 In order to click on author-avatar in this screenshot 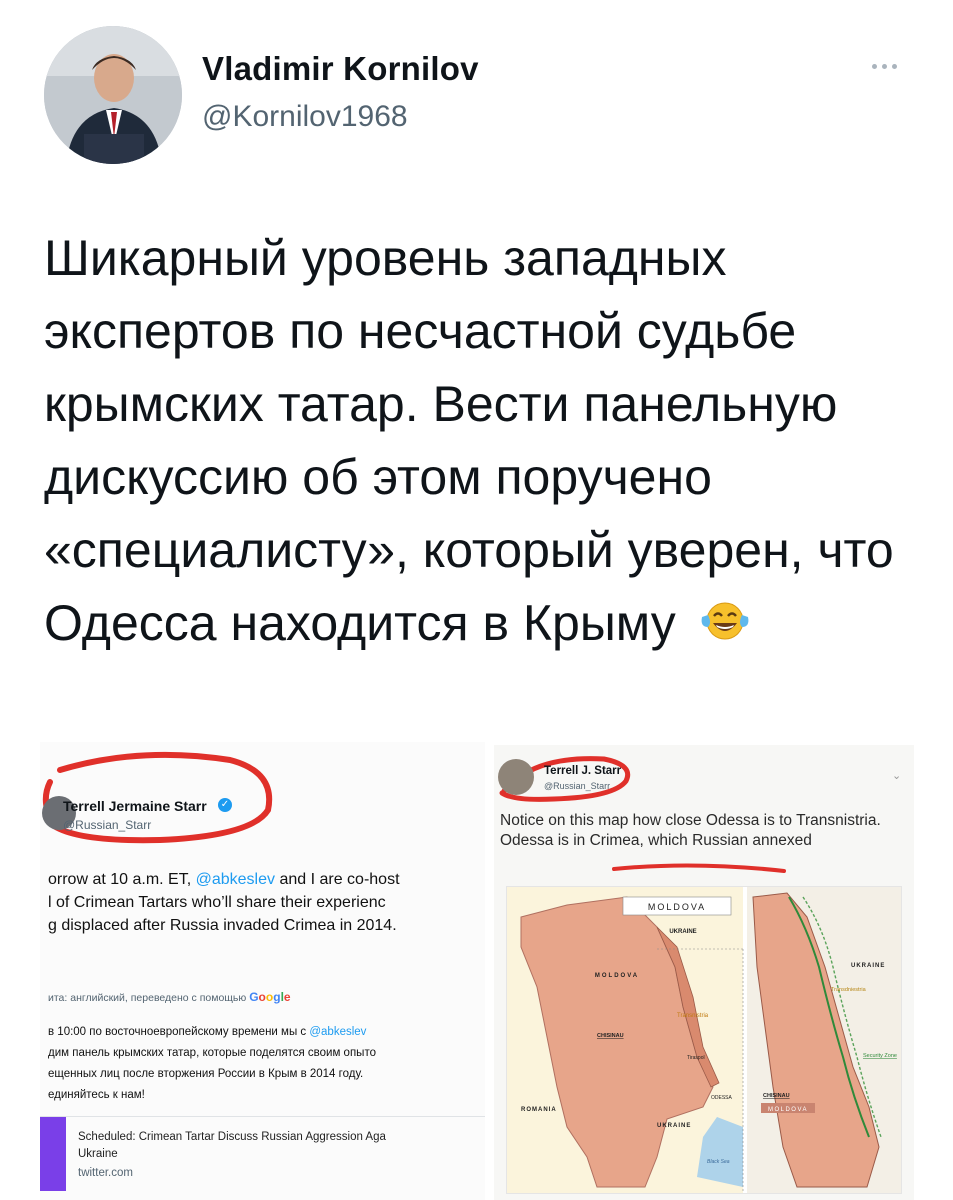, I will do `click(113, 95)`.